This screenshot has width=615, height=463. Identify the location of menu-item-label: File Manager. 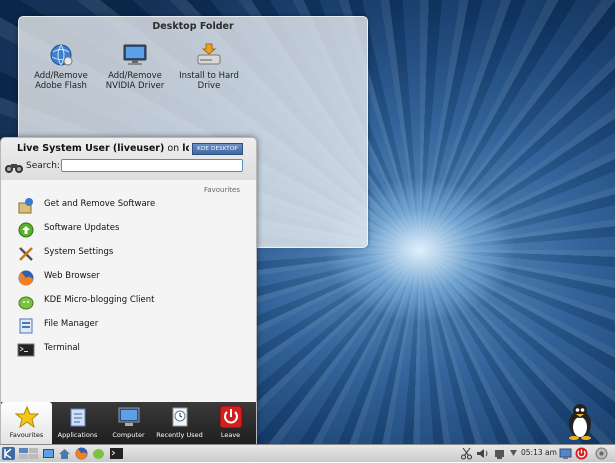
(71, 324).